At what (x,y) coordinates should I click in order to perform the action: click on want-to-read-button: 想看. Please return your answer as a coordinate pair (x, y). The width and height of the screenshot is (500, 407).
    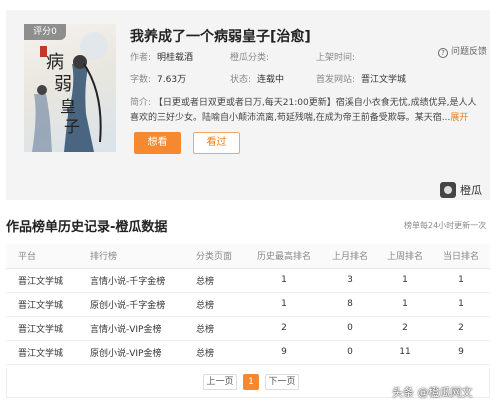
    Looking at the image, I should click on (157, 143).